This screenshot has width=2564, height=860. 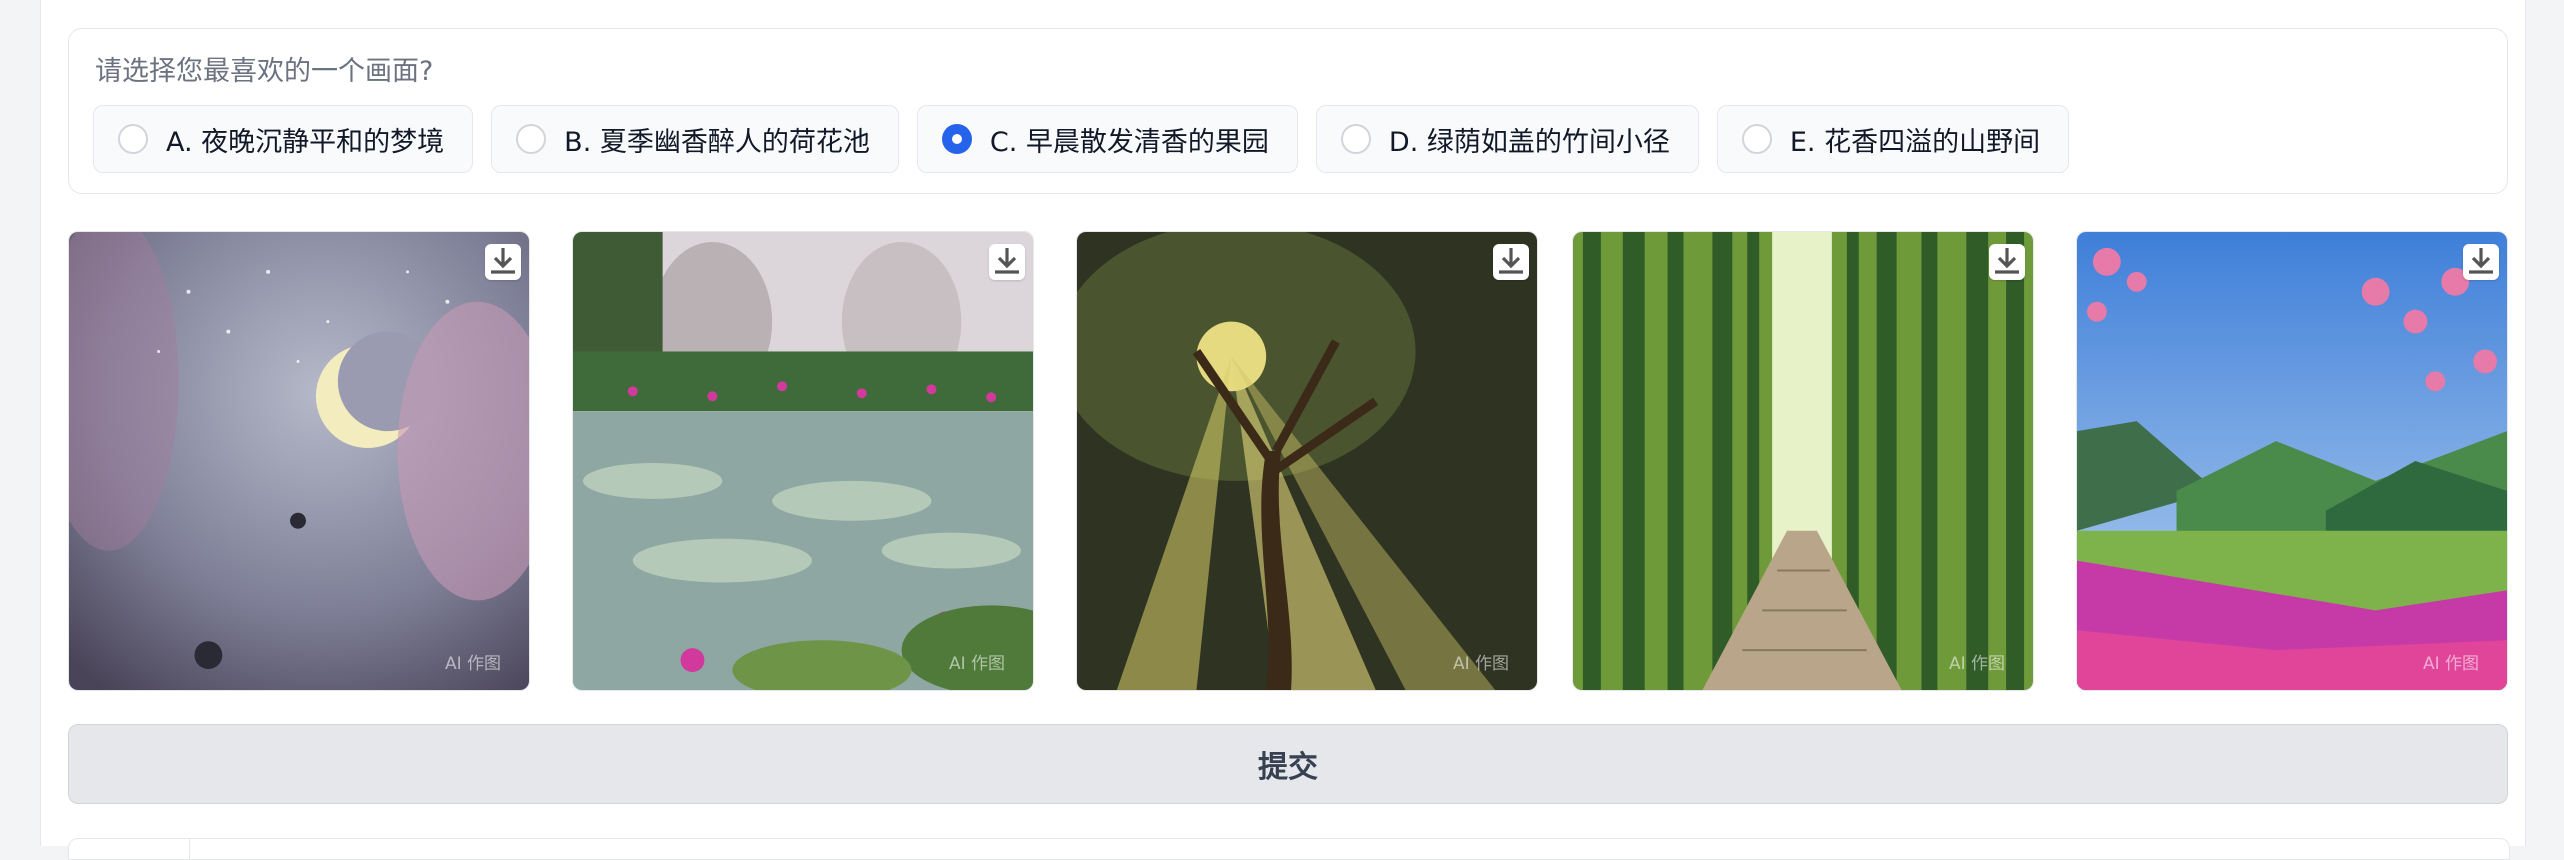 I want to click on option-c: C. 早晨散发清香的果园, so click(x=1107, y=139).